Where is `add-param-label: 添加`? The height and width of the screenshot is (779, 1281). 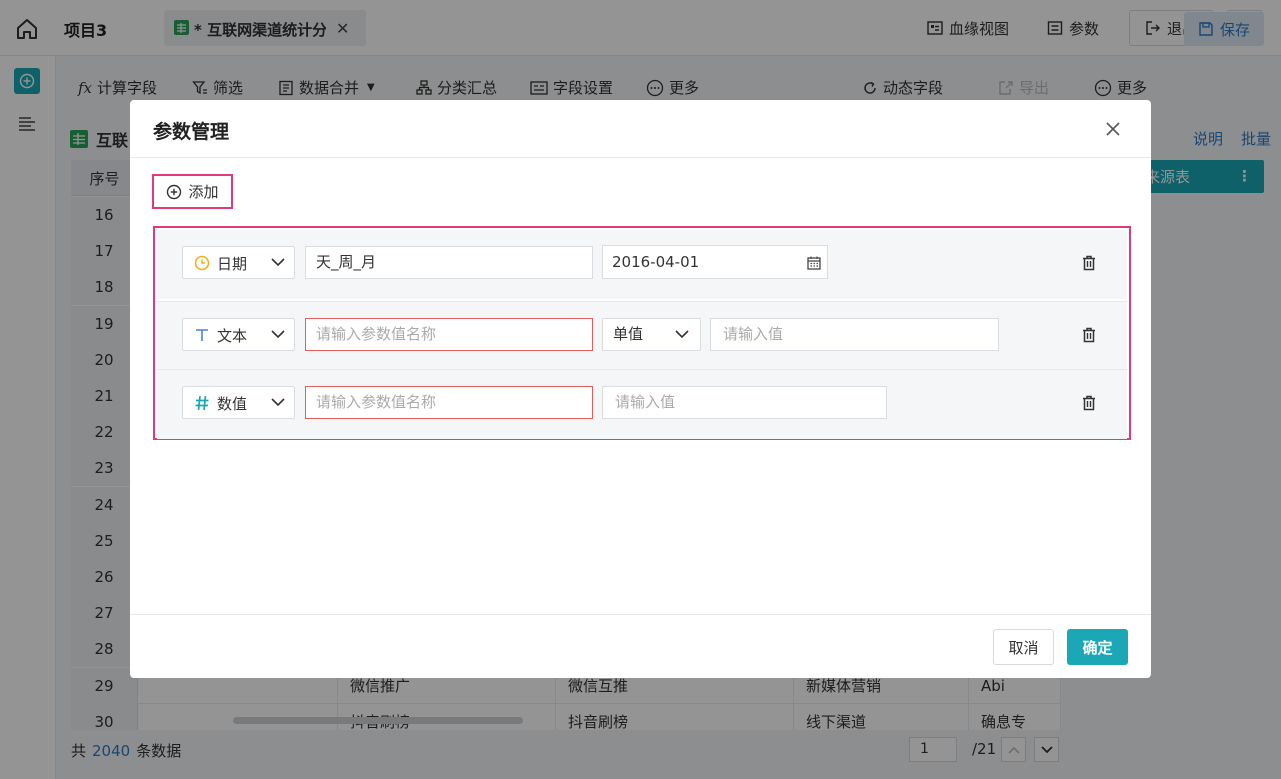
add-param-label: 添加 is located at coordinates (203, 192).